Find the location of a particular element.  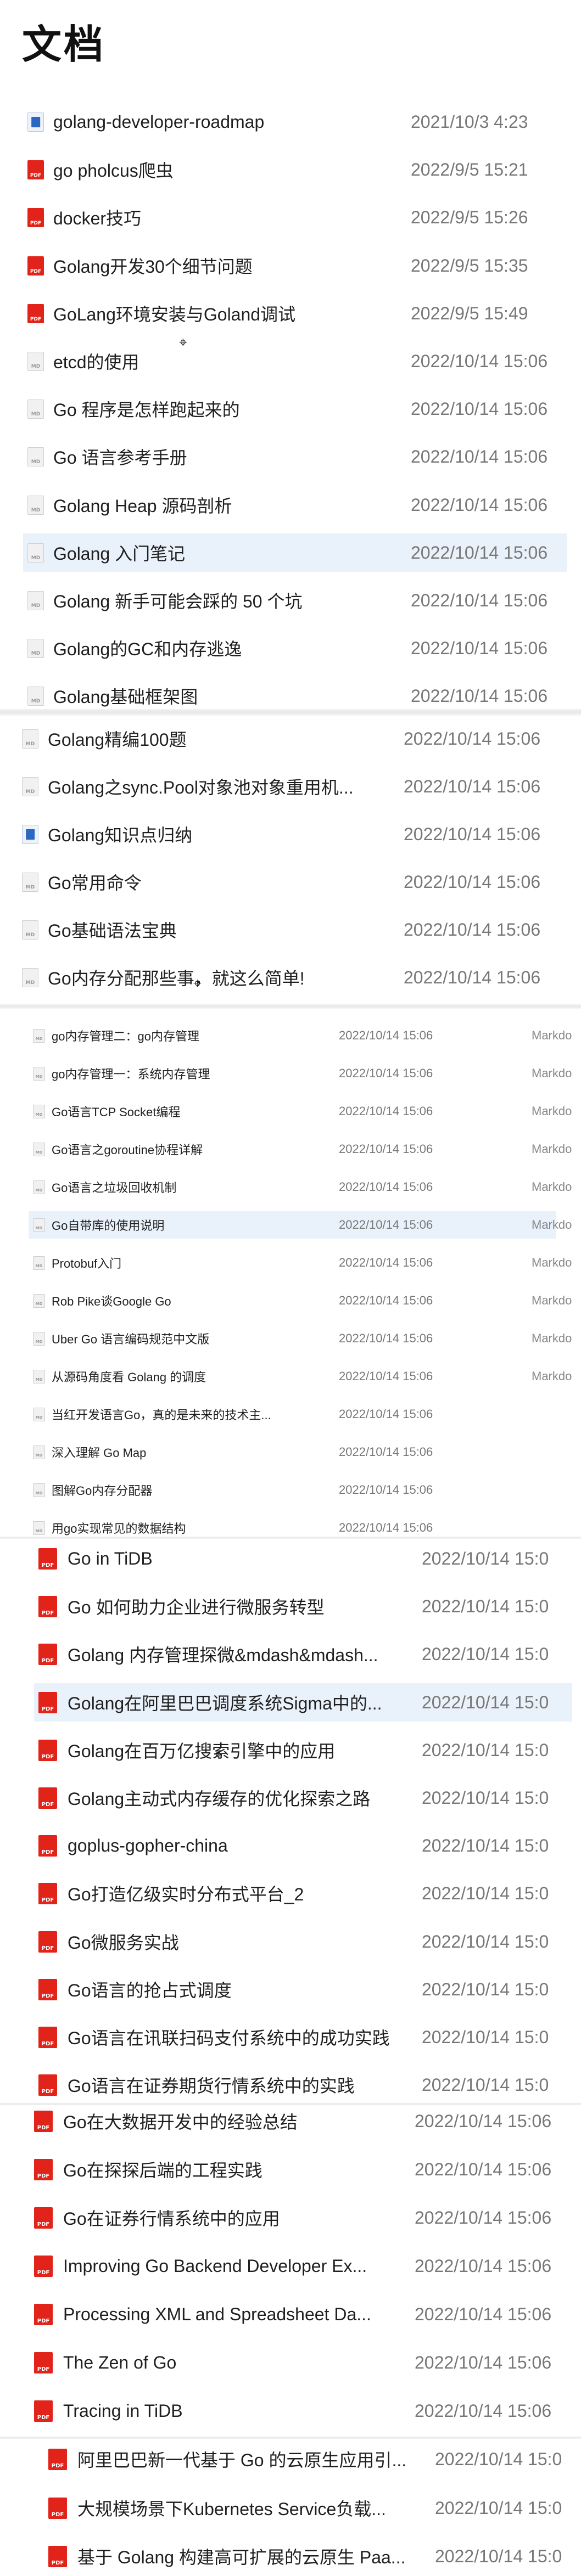

file-row-7: MD Go 程序是怎样跑起来的 2022/10/14 15:06 is located at coordinates (295, 409).